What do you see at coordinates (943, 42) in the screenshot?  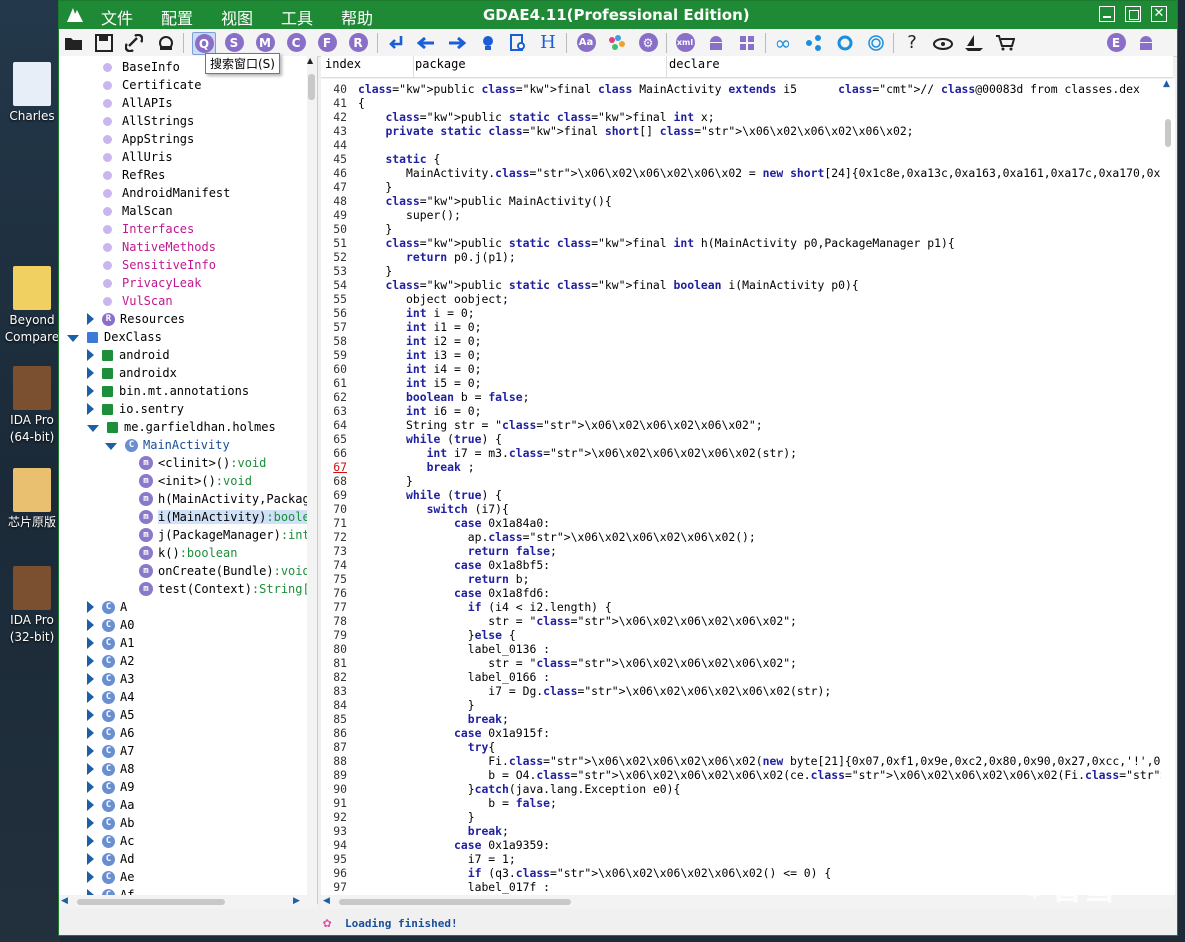 I see `cloud-eye-icon` at bounding box center [943, 42].